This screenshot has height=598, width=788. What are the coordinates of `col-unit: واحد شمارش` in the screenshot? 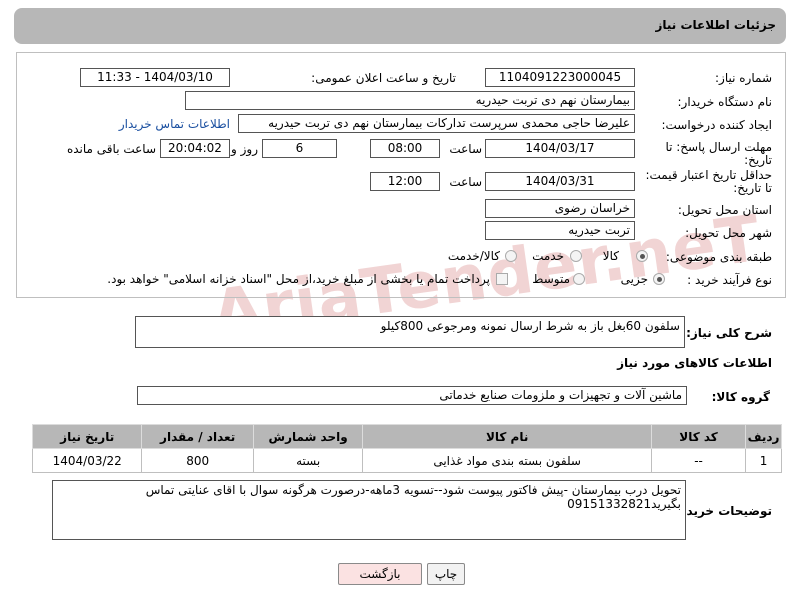 It's located at (308, 436).